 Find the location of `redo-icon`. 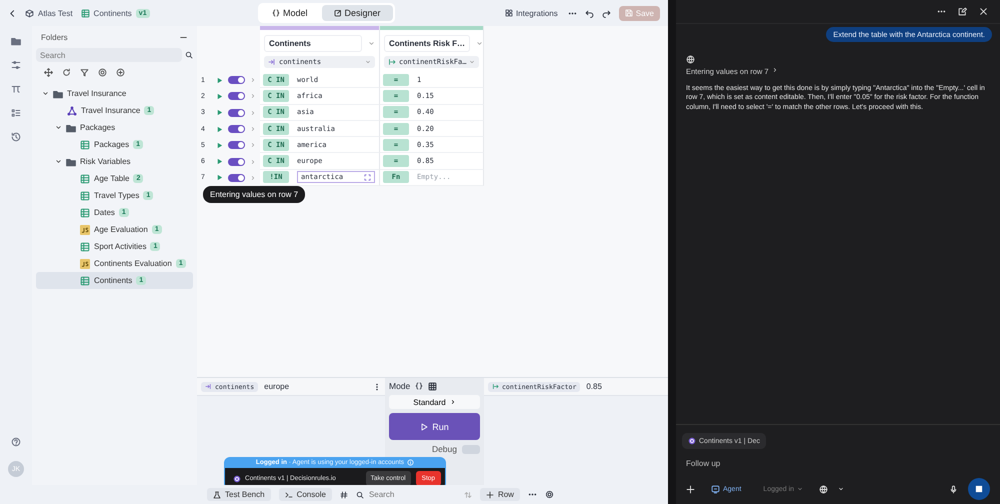

redo-icon is located at coordinates (606, 13).